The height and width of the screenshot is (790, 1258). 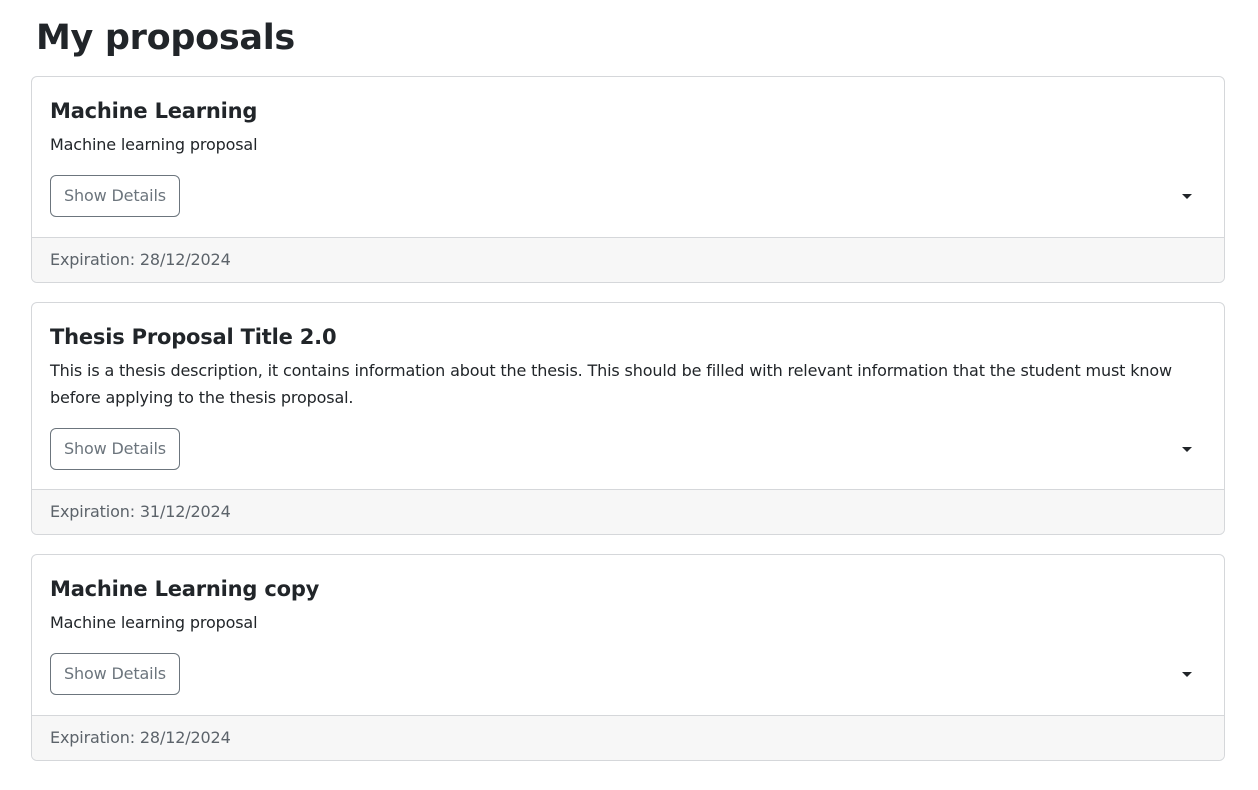 What do you see at coordinates (628, 511) in the screenshot?
I see `proposal-expiration: Expiration: 31/12/2024` at bounding box center [628, 511].